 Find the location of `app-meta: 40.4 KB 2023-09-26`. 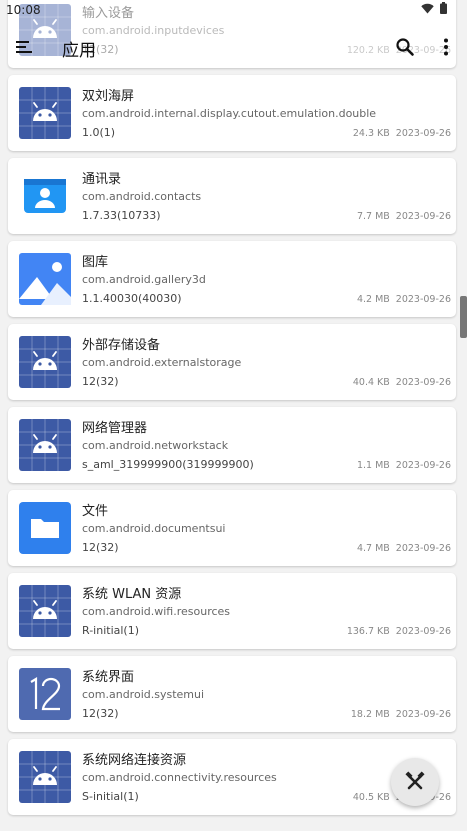

app-meta: 40.4 KB 2023-09-26 is located at coordinates (399, 382).